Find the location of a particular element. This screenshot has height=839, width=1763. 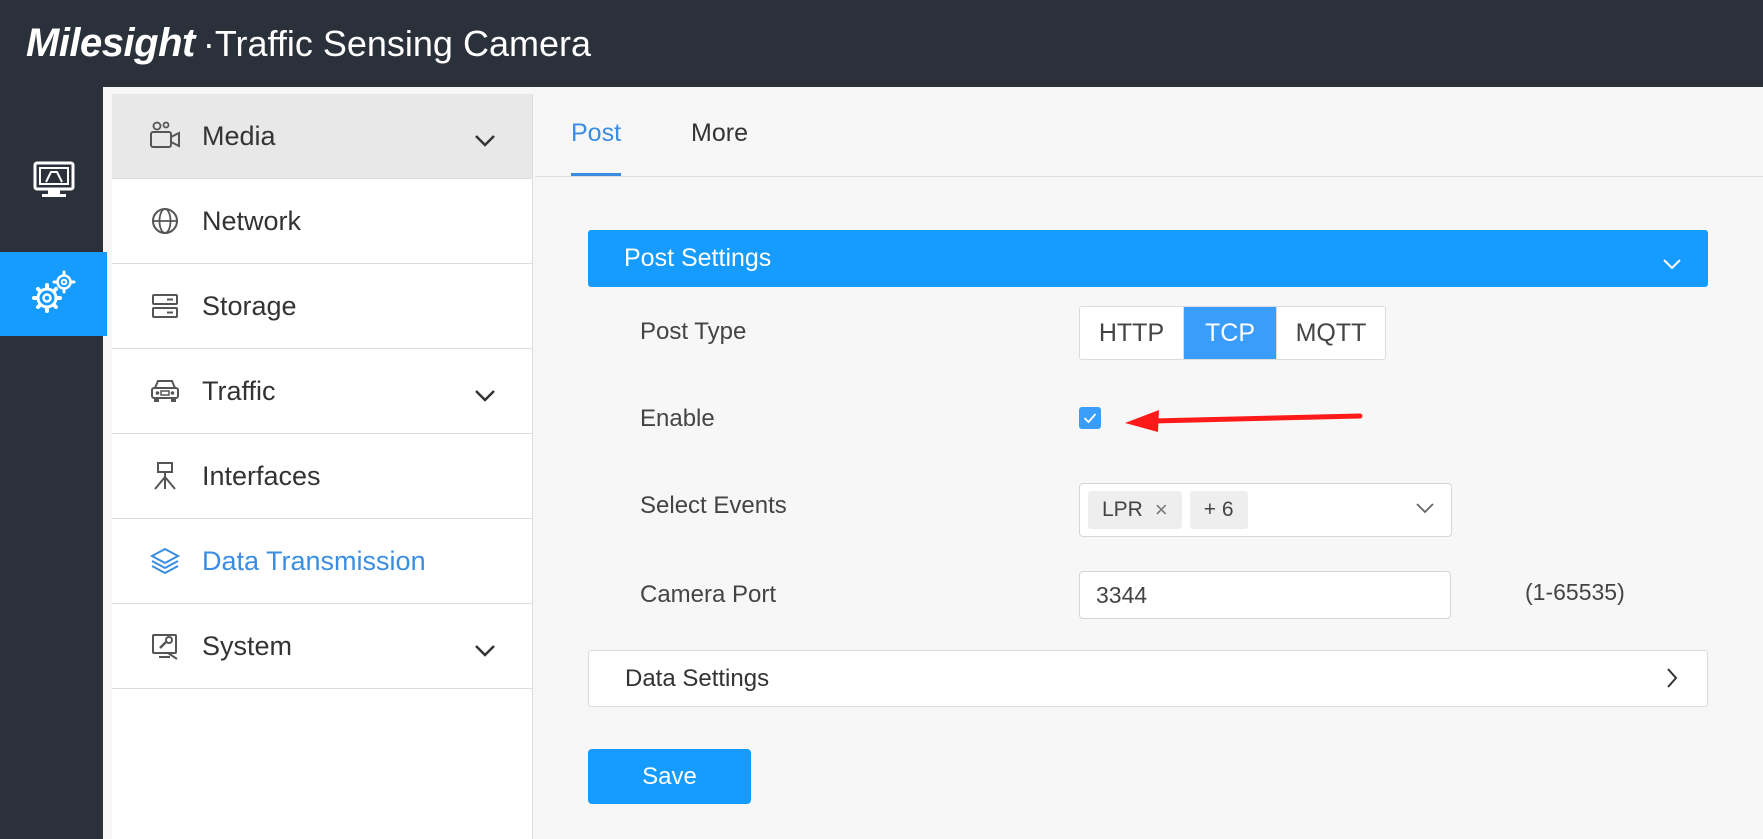

sidebar-item-traffic: Traffic is located at coordinates (322, 391).